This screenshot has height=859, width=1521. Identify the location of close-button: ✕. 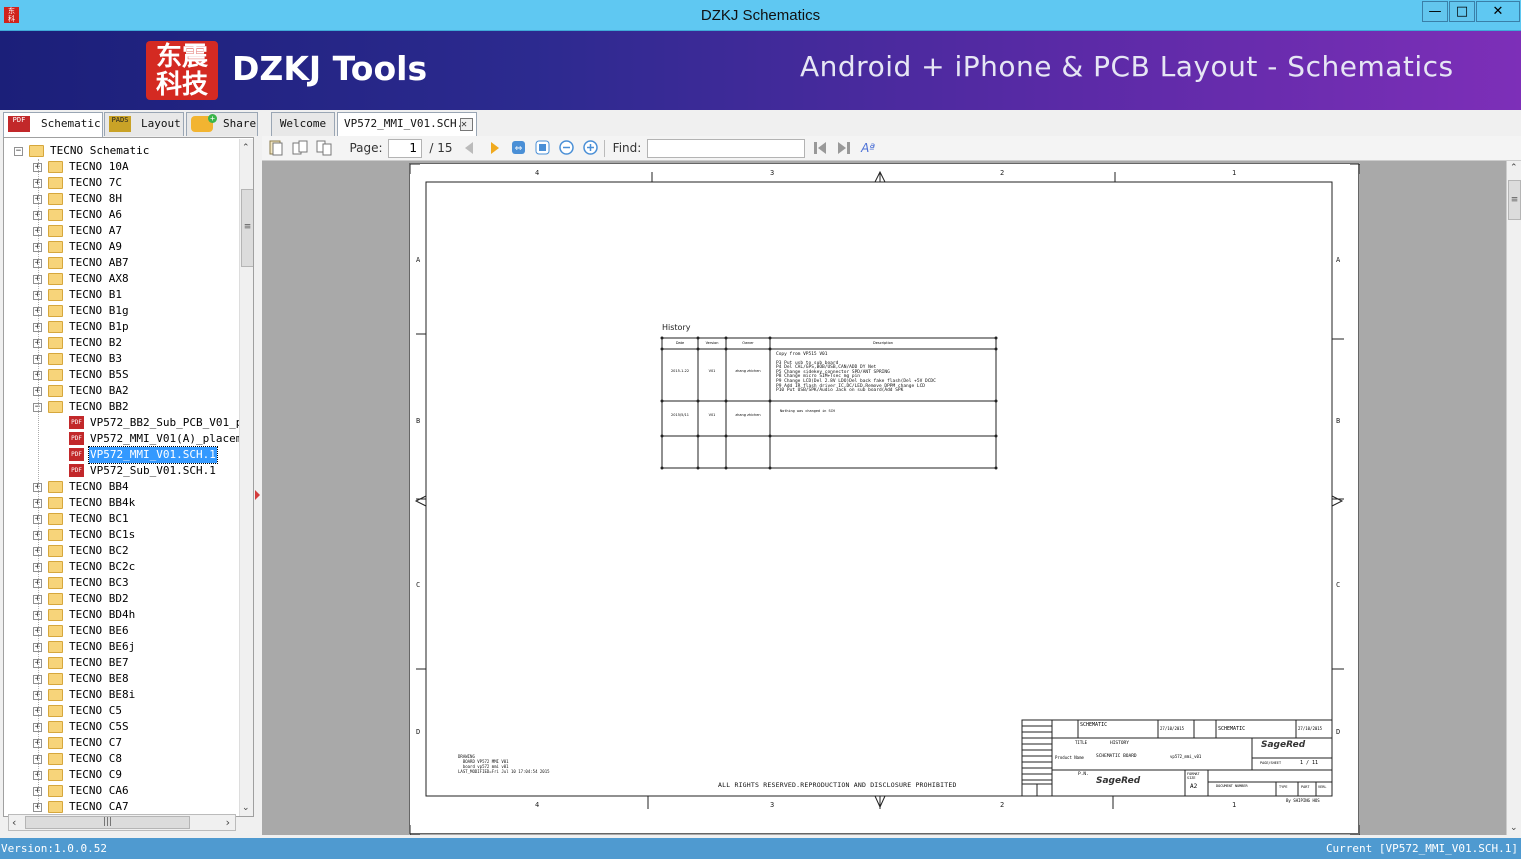
(1498, 11).